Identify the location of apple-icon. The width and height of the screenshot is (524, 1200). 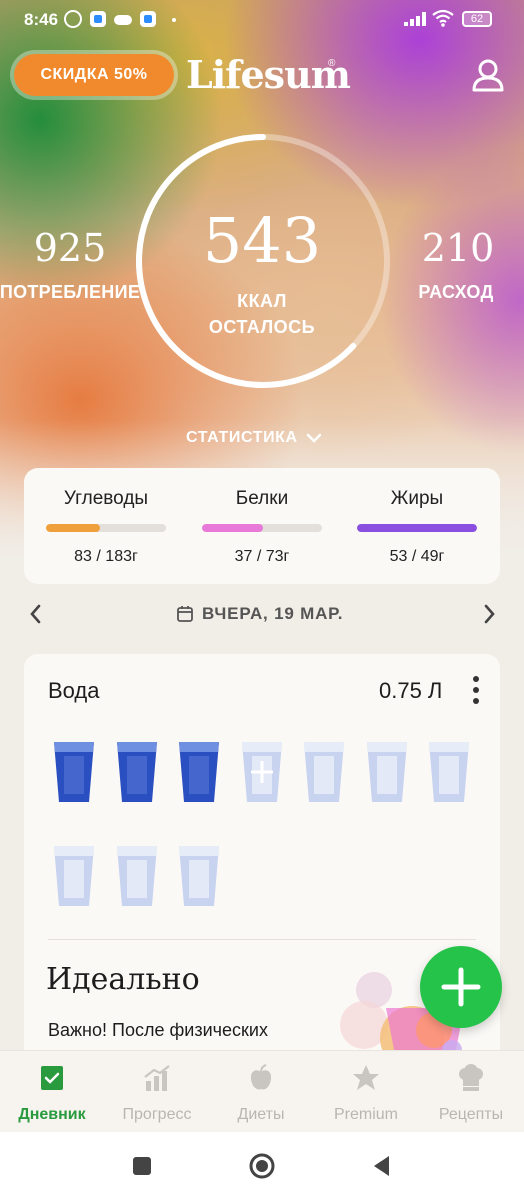
(261, 1077).